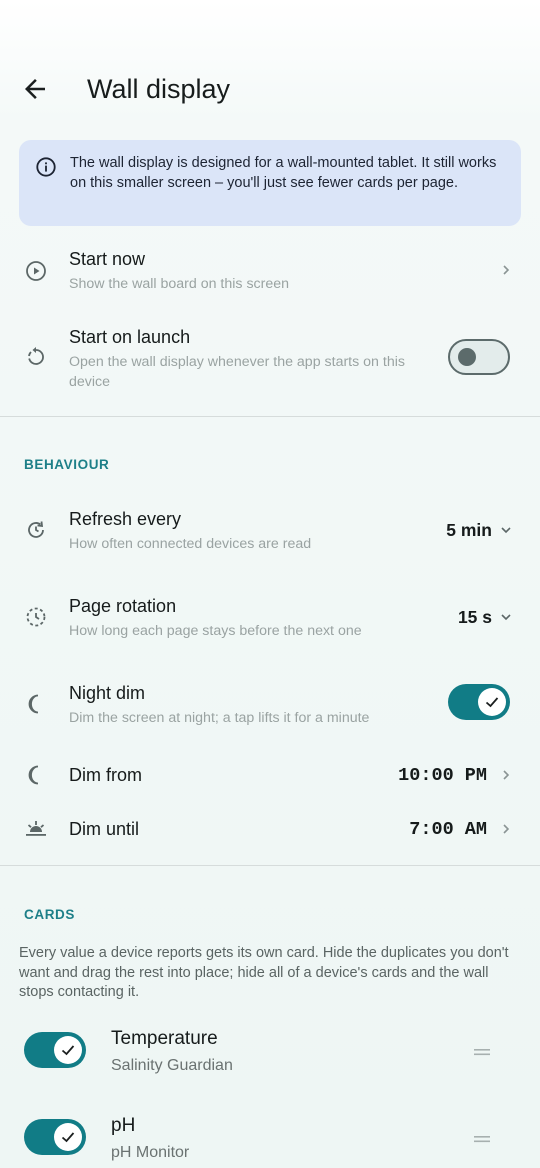 This screenshot has width=540, height=1168. I want to click on night-dim-toggle, so click(479, 702).